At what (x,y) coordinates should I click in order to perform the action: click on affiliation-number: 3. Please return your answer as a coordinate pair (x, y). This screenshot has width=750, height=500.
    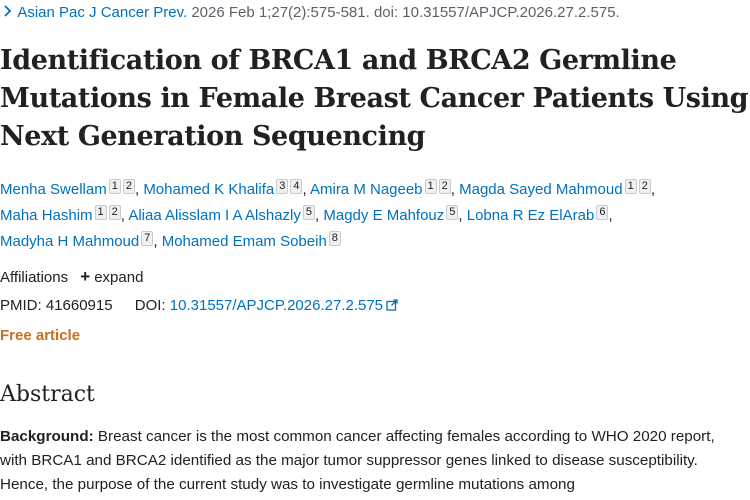
    Looking at the image, I should click on (282, 186).